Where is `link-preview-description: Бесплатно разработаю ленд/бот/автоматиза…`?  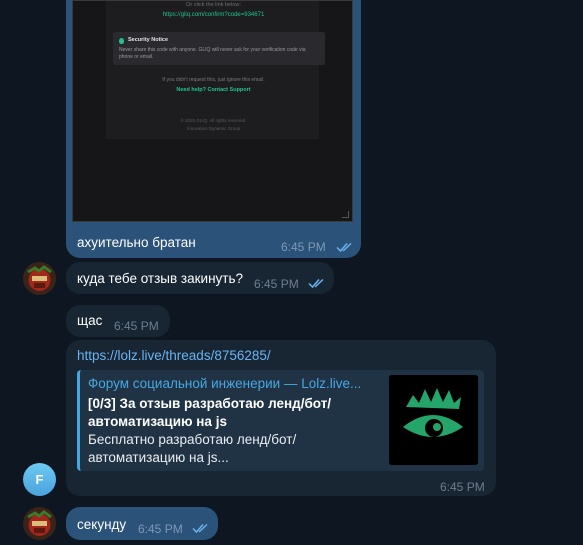
link-preview-description: Бесплатно разработаю ленд/бот/автоматиза… is located at coordinates (192, 448).